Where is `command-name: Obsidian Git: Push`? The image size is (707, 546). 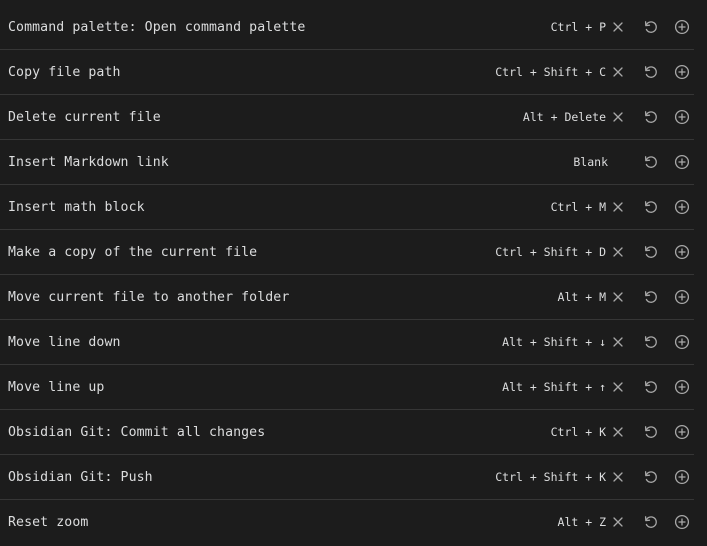
command-name: Obsidian Git: Push is located at coordinates (80, 477).